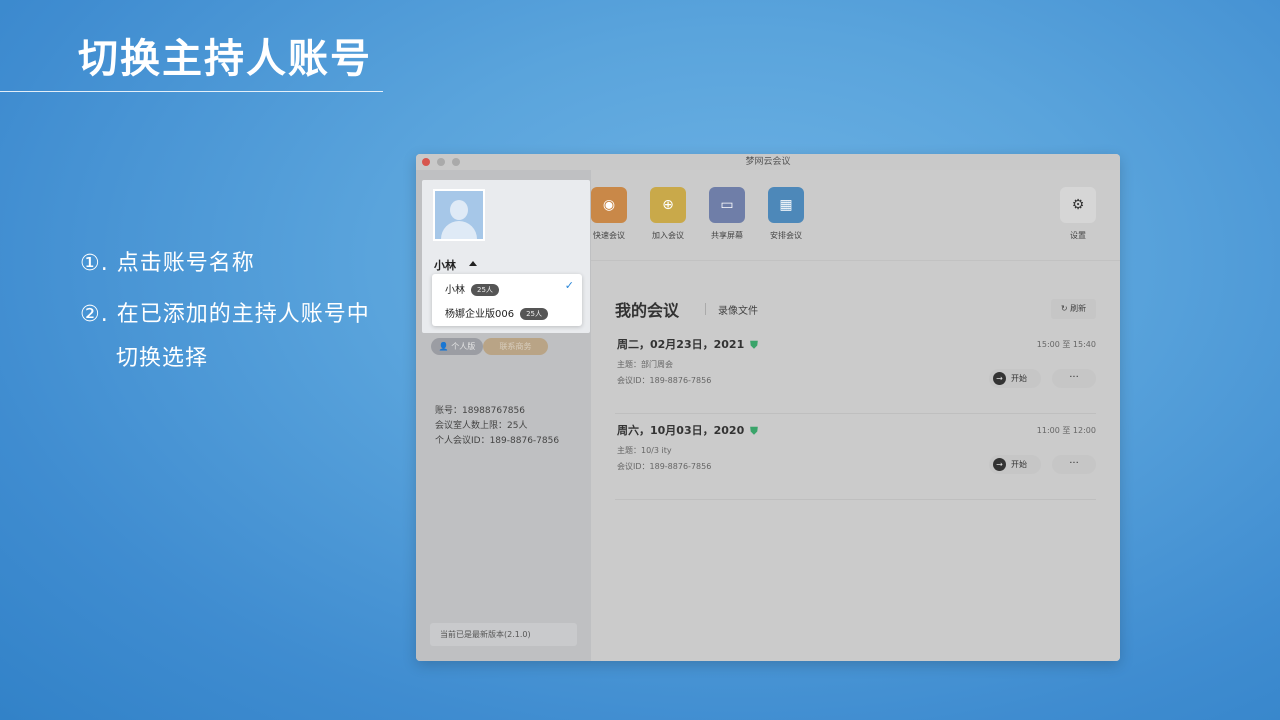  Describe the element at coordinates (497, 441) in the screenshot. I see `personal-meeting-id: 个人会议ID：189-8876-7856` at that location.